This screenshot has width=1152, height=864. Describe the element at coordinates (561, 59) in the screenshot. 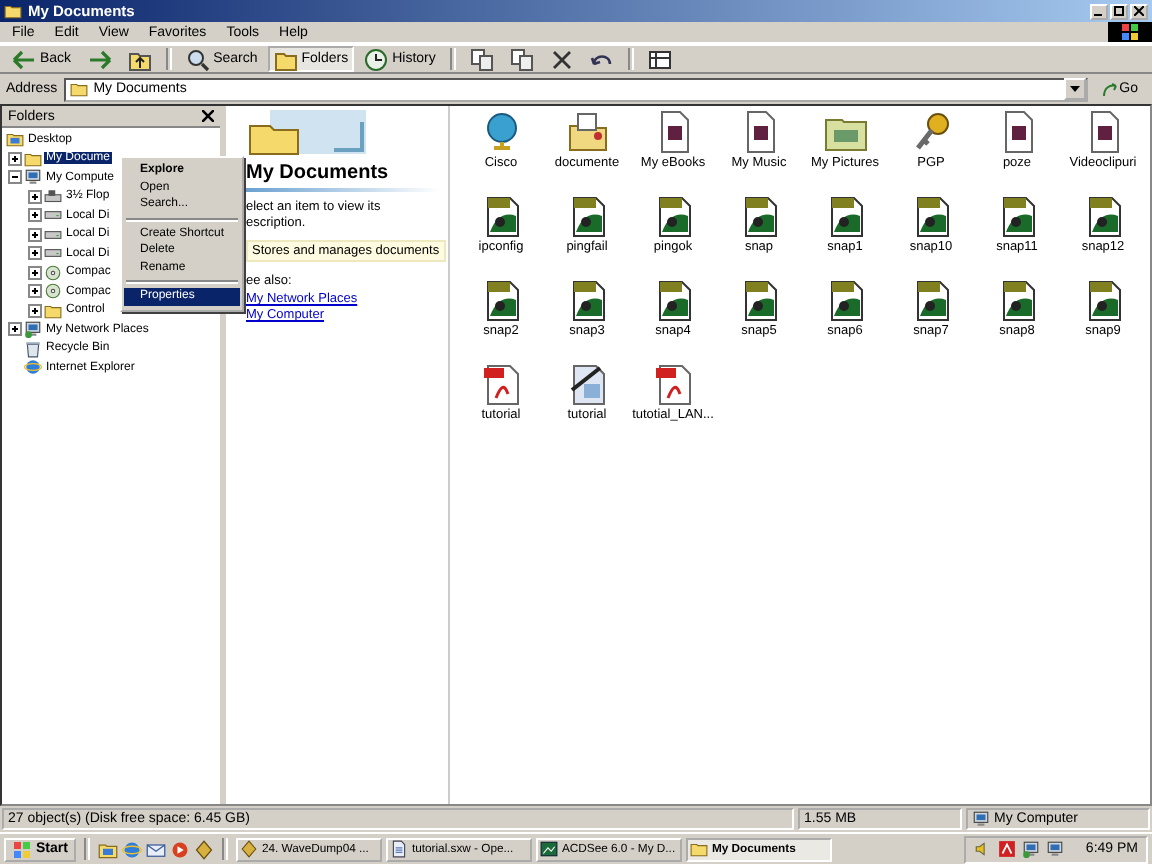

I see `delete-icon` at that location.